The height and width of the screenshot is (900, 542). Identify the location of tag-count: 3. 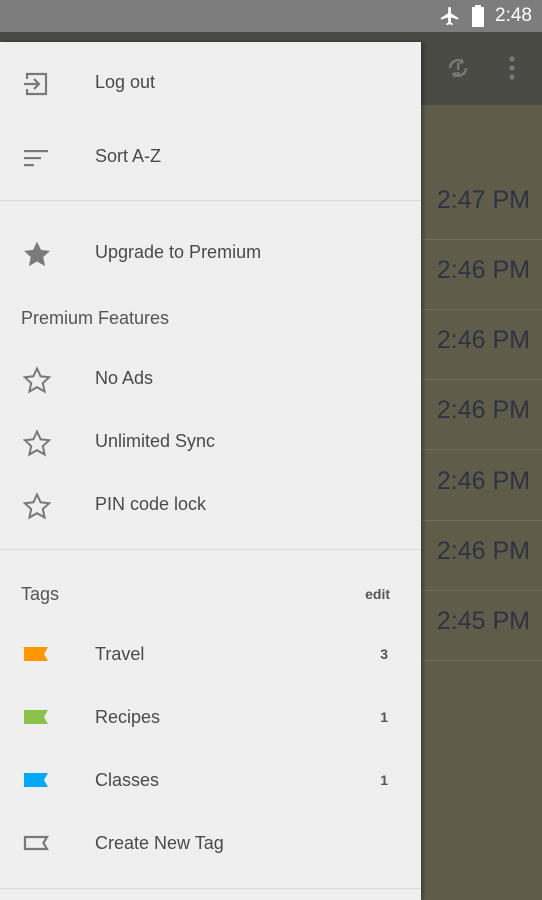
(384, 654).